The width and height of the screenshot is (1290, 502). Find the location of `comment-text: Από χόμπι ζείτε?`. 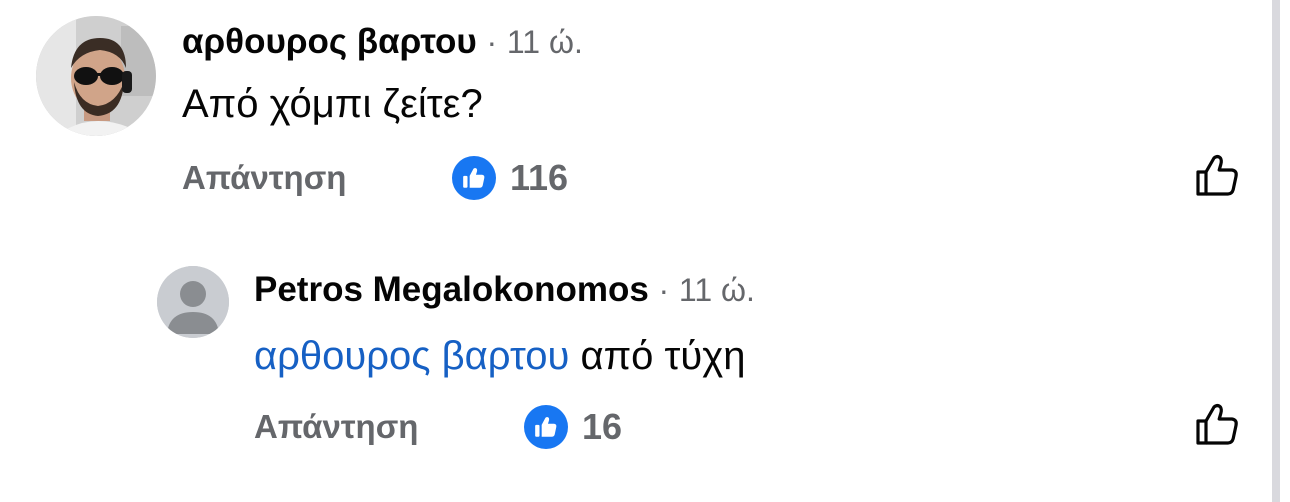

comment-text: Από χόμπι ζείτε? is located at coordinates (332, 104).